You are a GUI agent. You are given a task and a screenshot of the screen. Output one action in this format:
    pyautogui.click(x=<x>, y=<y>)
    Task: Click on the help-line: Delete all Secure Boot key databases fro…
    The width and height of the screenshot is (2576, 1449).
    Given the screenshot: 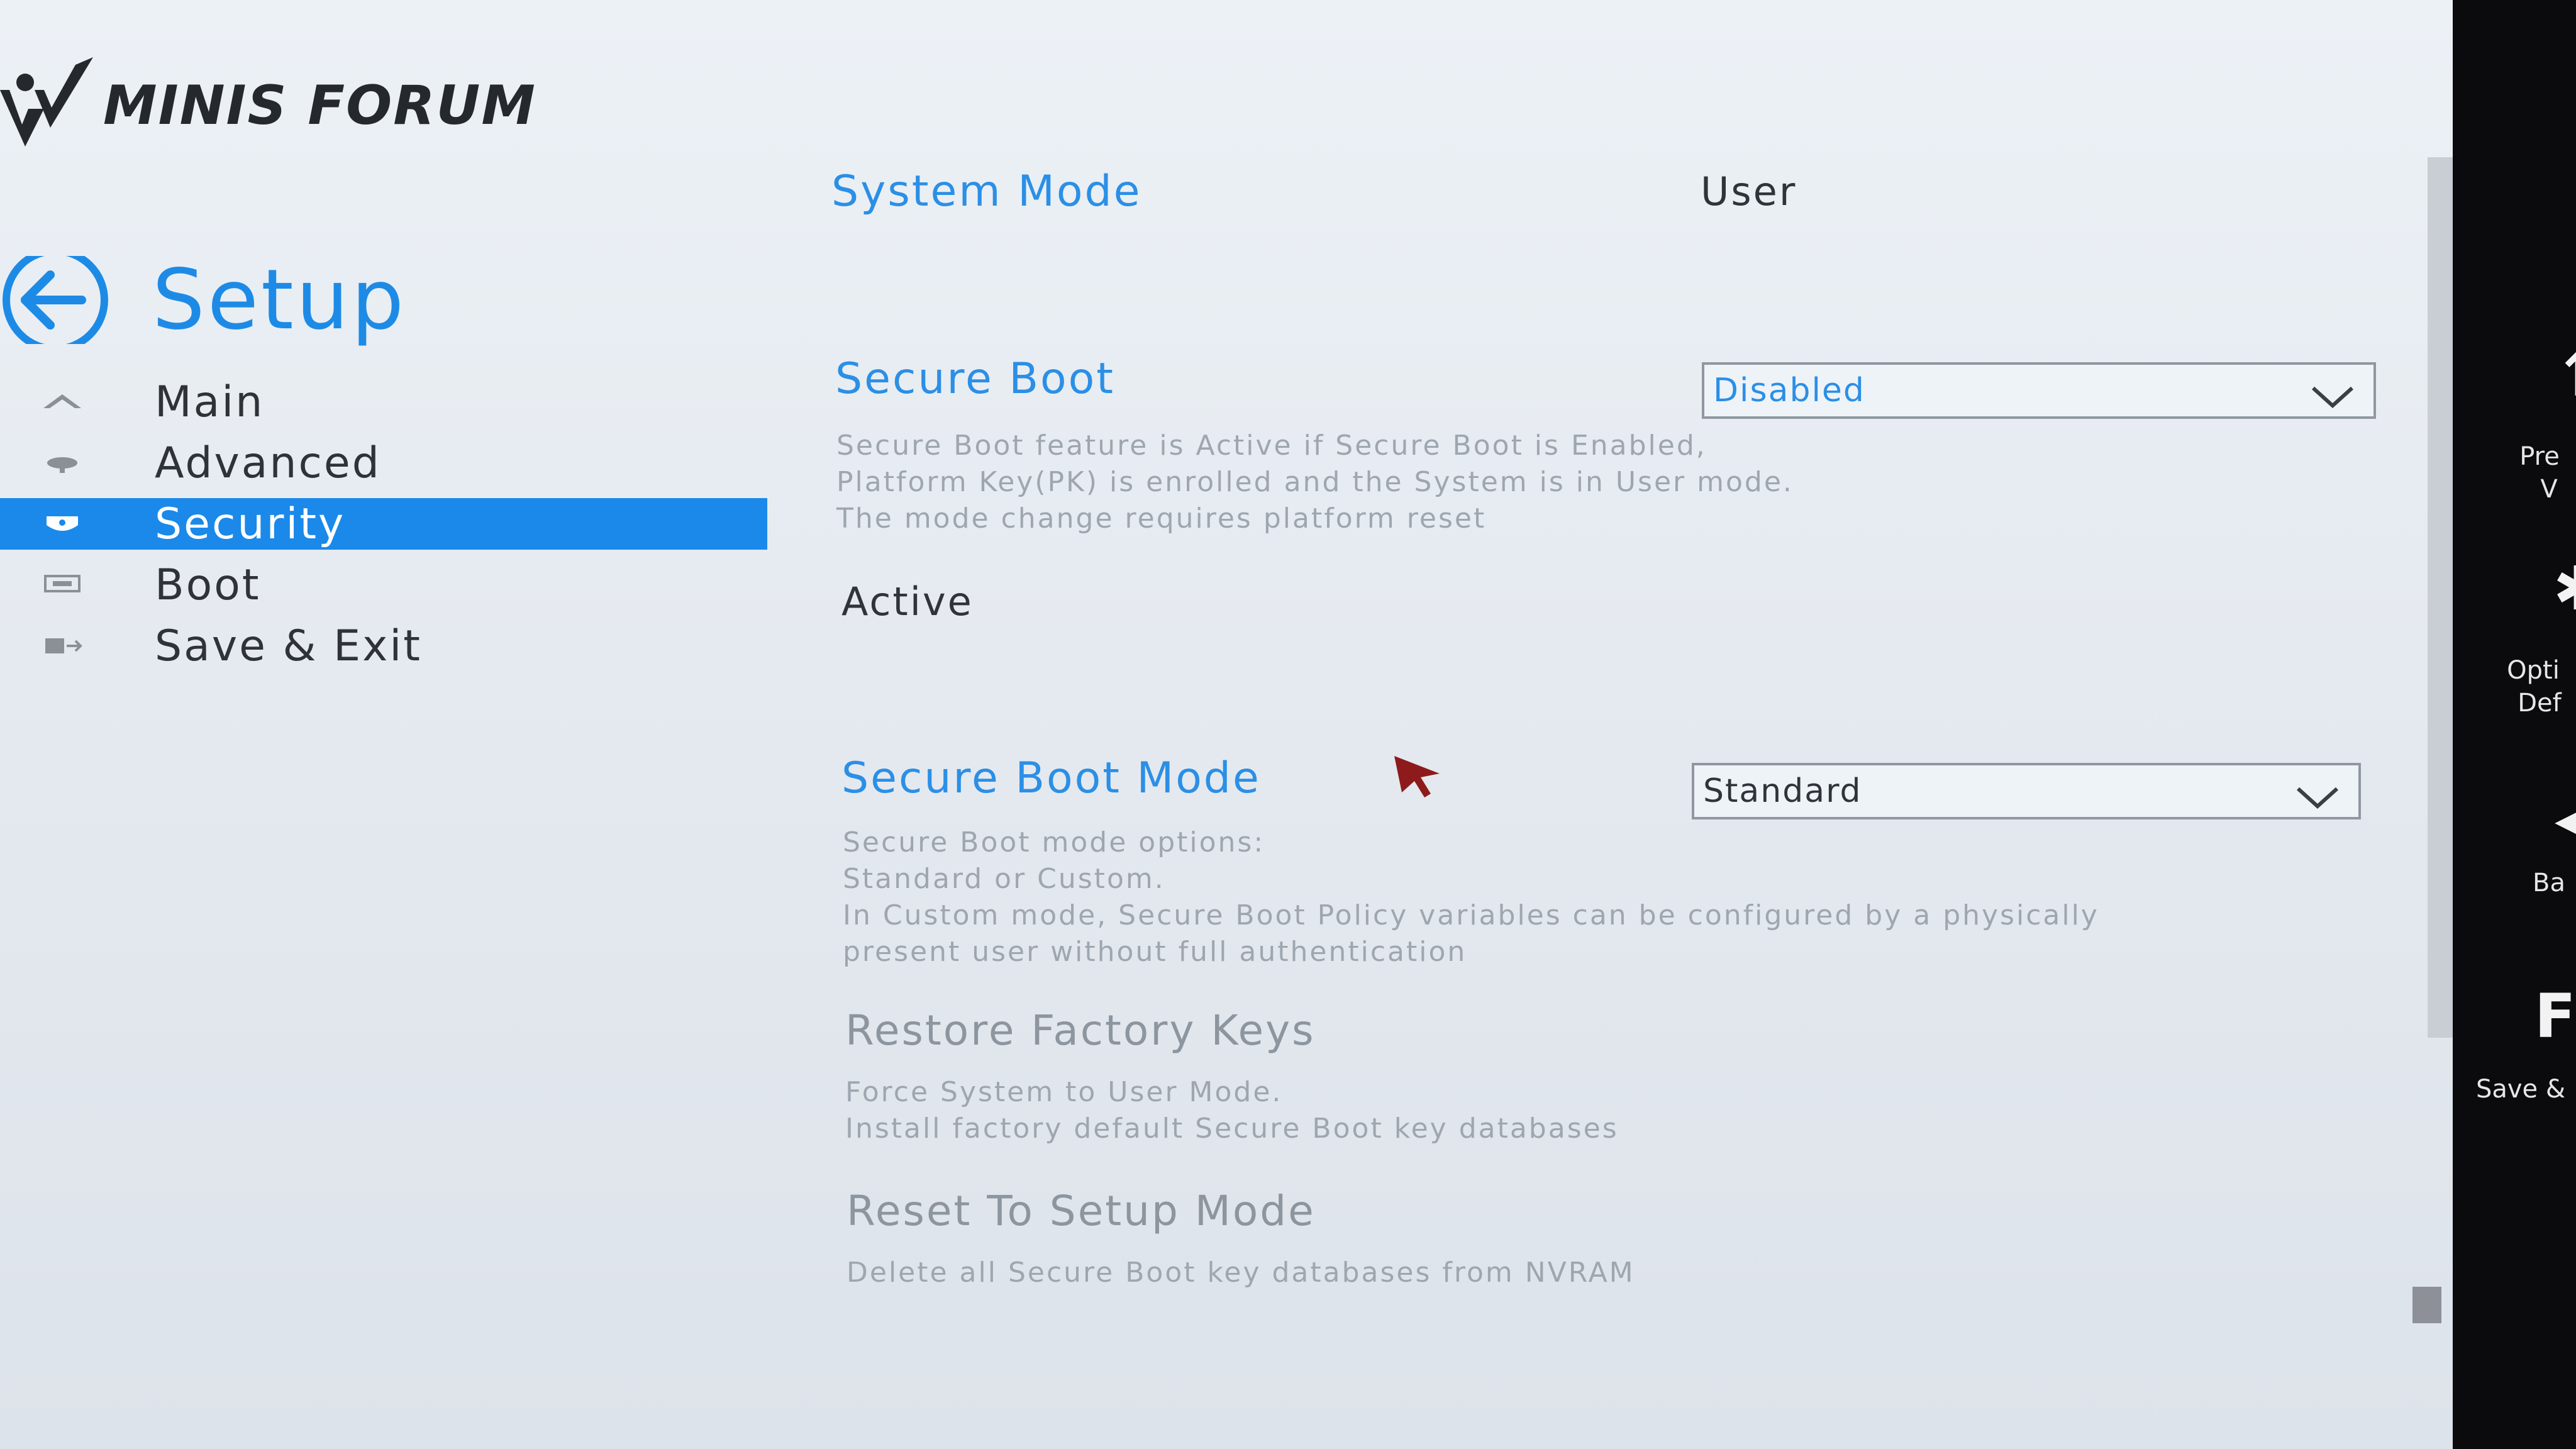 What is the action you would take?
    pyautogui.click(x=1241, y=1273)
    